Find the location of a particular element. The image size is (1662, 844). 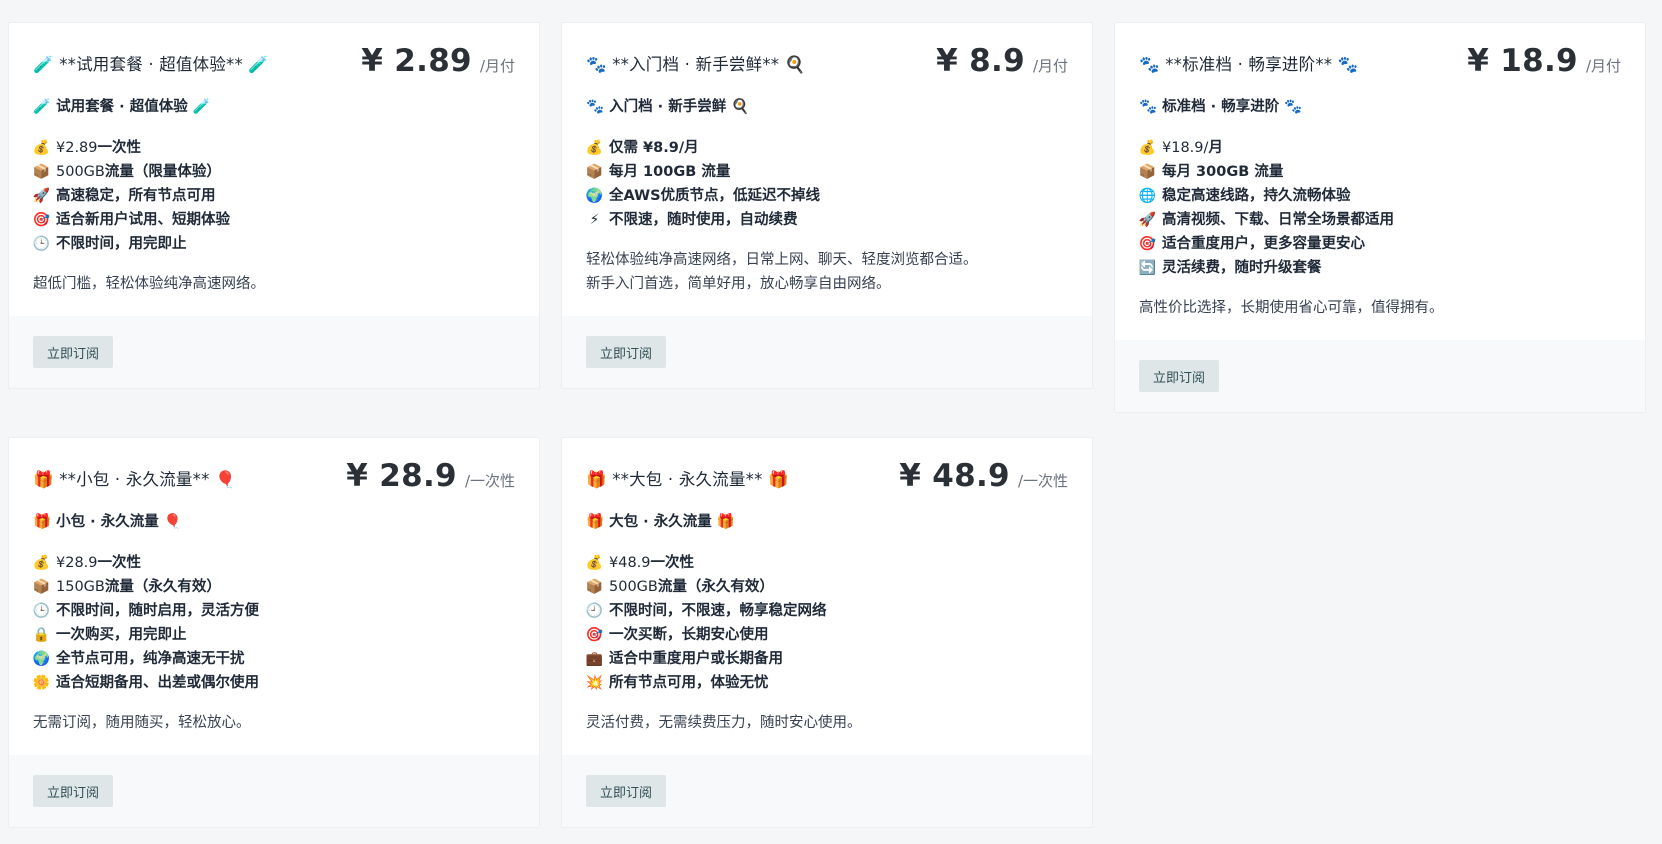

plan-price: ¥ 28.9 is located at coordinates (401, 476).